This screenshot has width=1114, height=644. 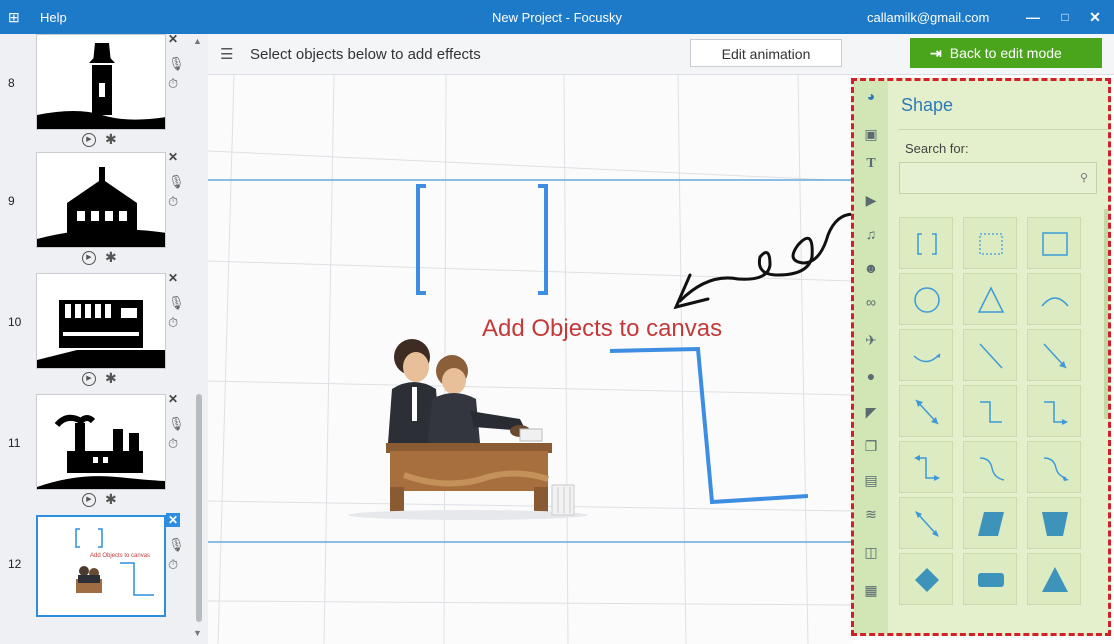 I want to click on slide-number: 10, so click(x=15, y=322).